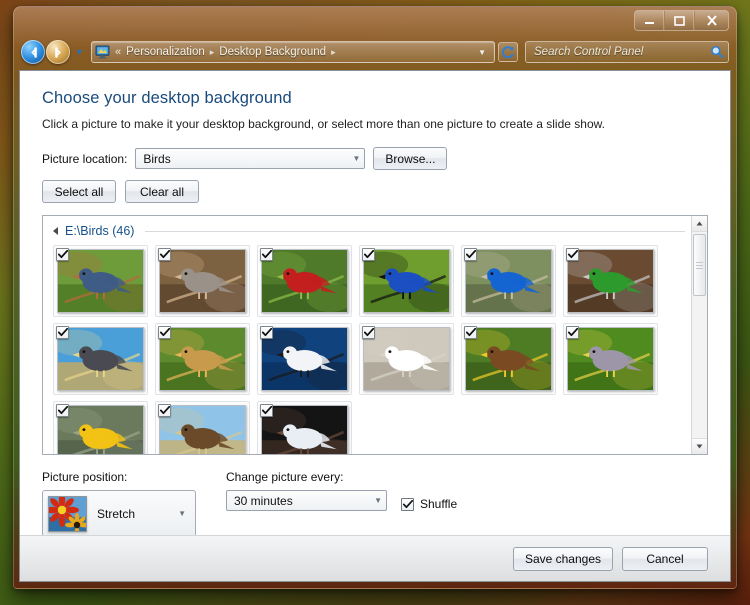 The image size is (750, 605). Describe the element at coordinates (272, 52) in the screenshot. I see `breadcrumb-desktop-background: Desktop Background` at that location.